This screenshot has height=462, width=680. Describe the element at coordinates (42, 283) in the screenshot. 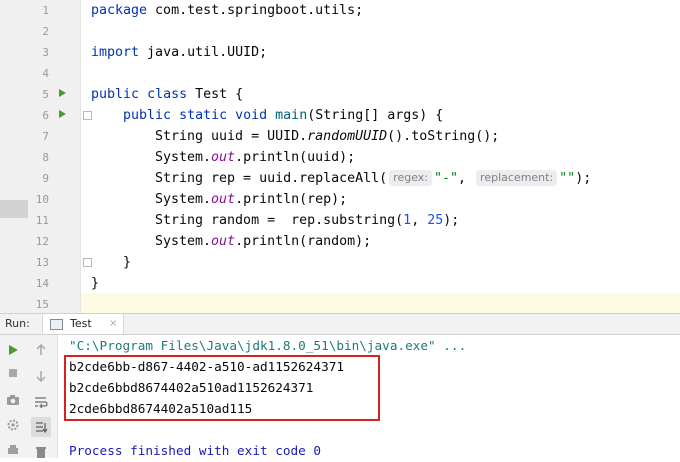

I see `line-number: 14` at that location.